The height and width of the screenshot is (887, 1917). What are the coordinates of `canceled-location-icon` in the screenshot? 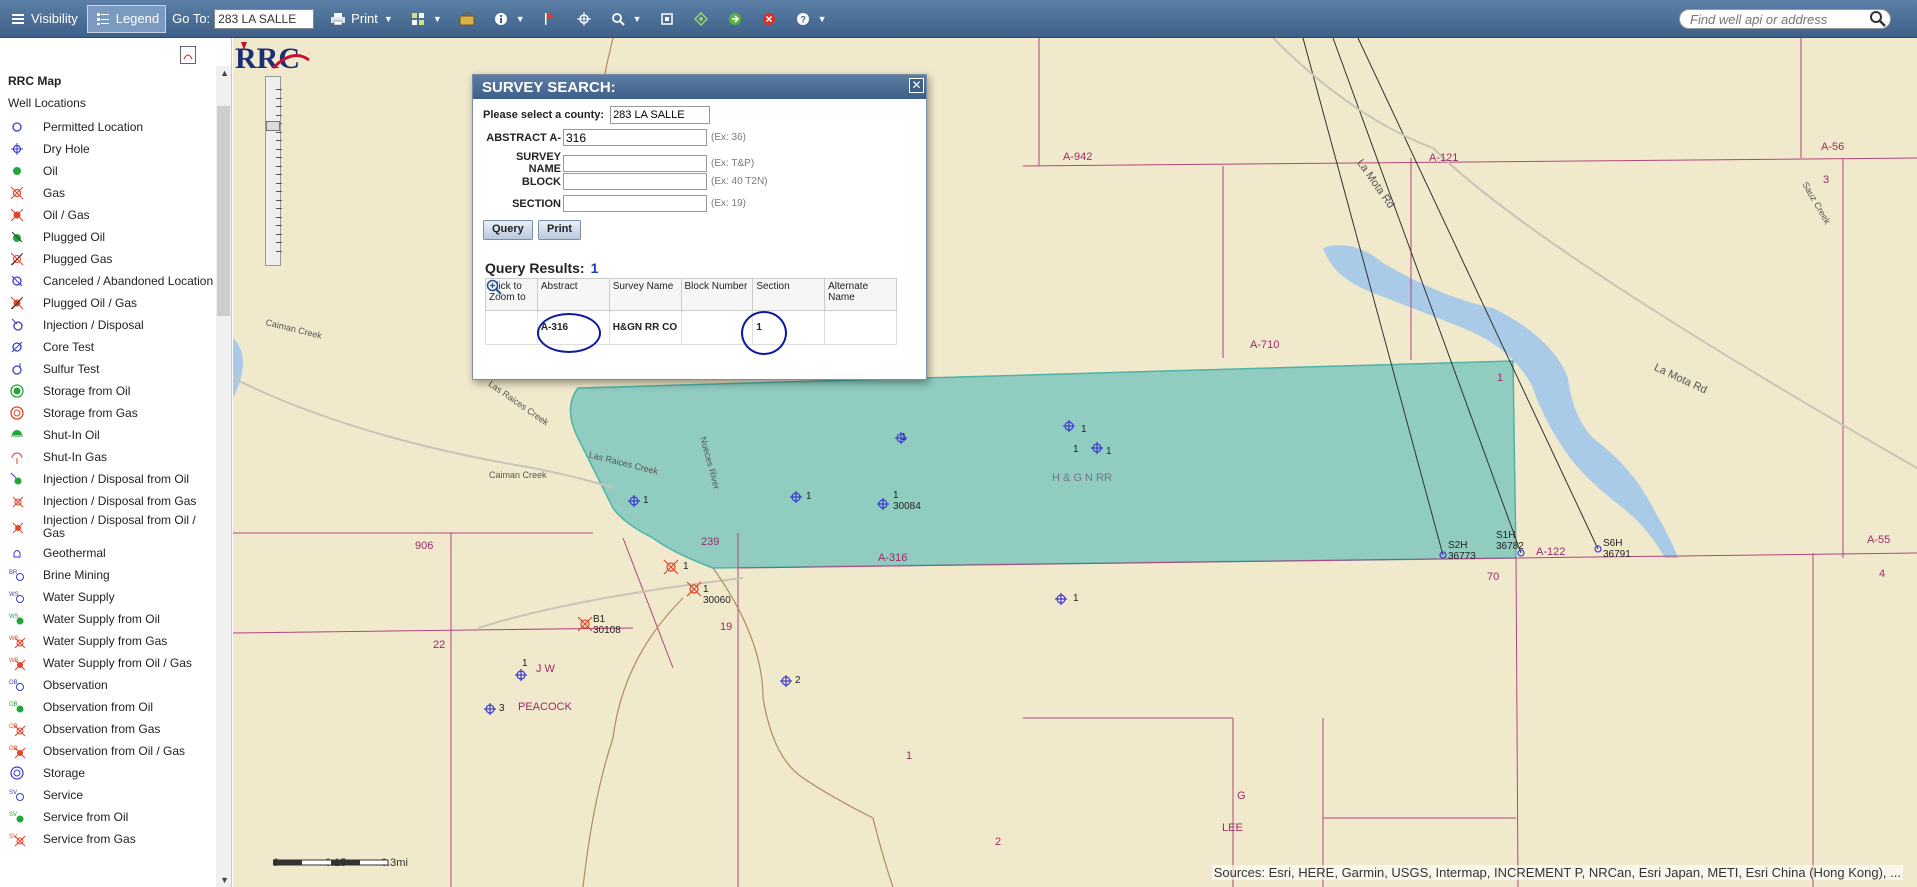 It's located at (17, 281).